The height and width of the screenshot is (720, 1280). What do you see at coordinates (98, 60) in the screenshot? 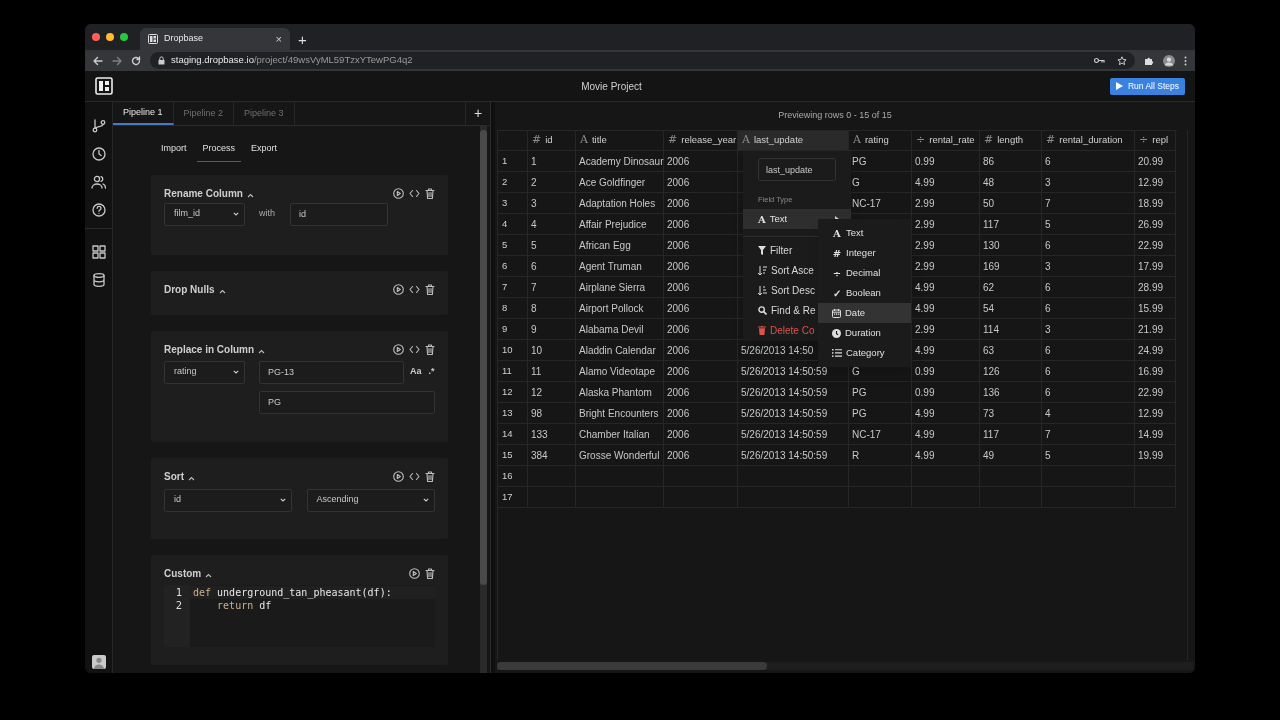
I see `back-icon` at bounding box center [98, 60].